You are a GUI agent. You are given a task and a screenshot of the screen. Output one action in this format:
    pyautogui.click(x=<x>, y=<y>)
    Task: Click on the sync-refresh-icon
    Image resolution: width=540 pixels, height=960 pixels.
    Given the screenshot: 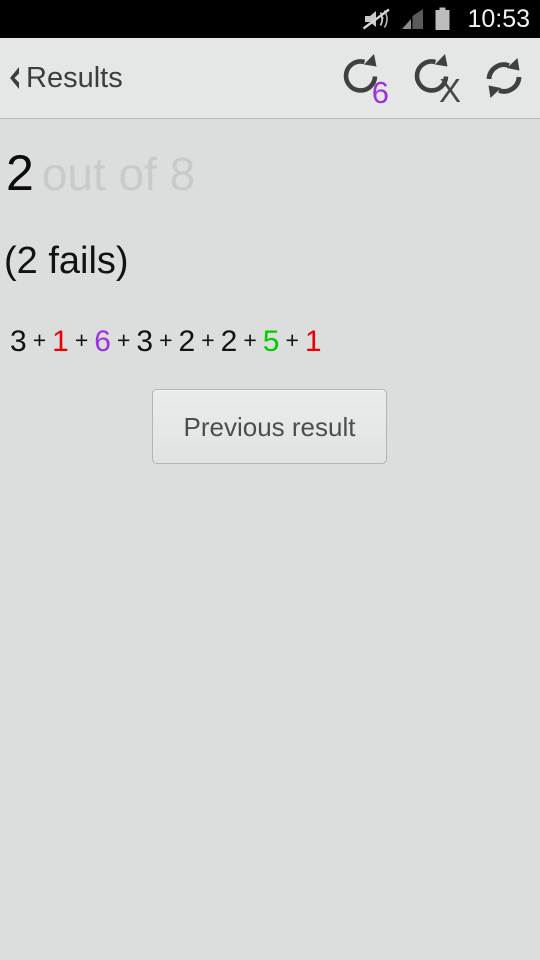 What is the action you would take?
    pyautogui.click(x=503, y=78)
    